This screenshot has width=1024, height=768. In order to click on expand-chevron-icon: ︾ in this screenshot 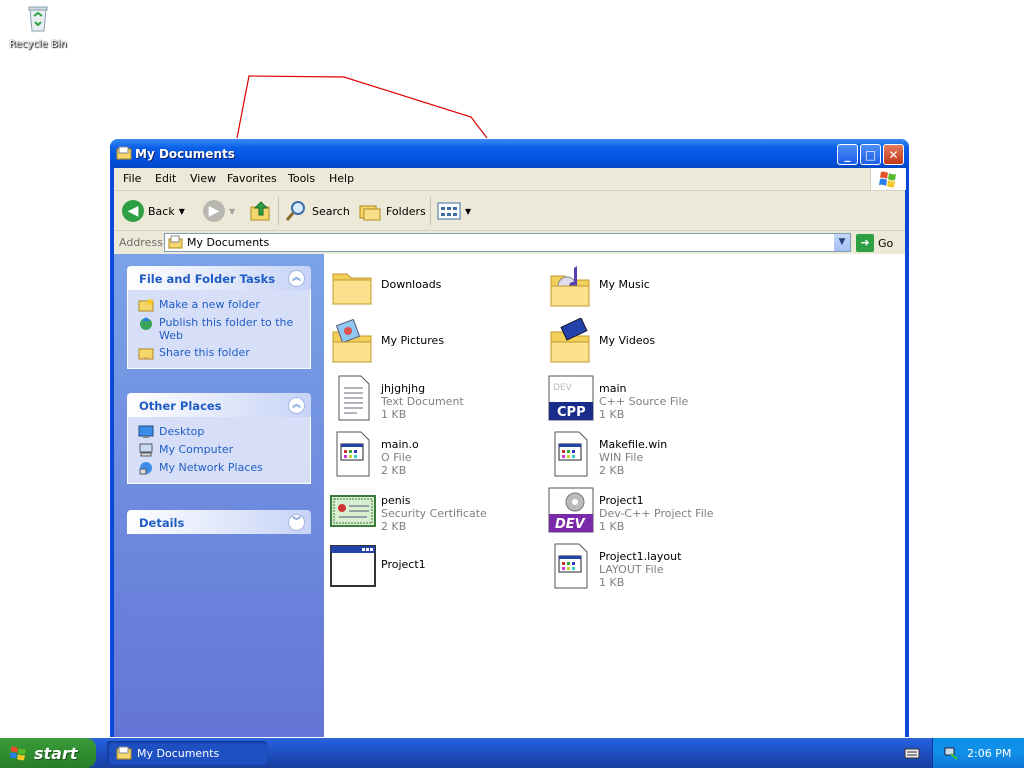, I will do `click(296, 522)`.